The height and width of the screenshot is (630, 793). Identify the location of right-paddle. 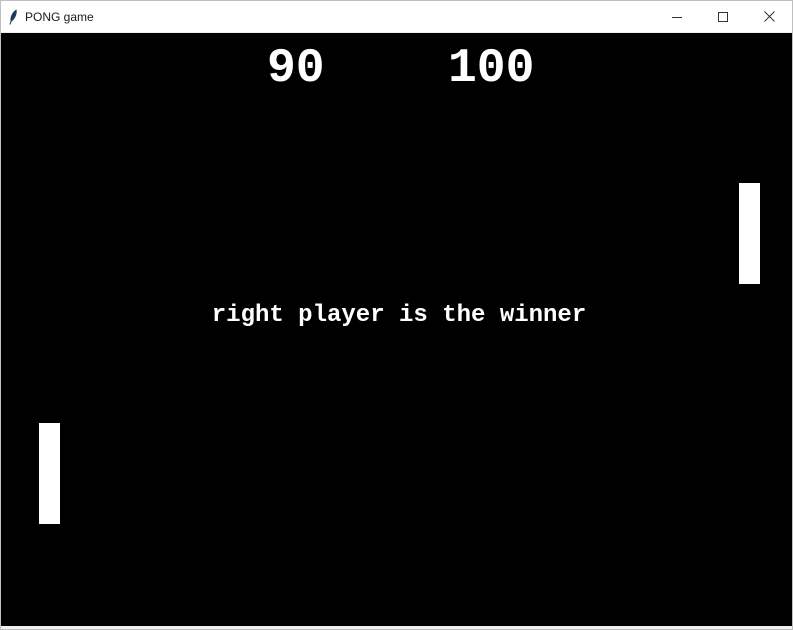
(749, 233).